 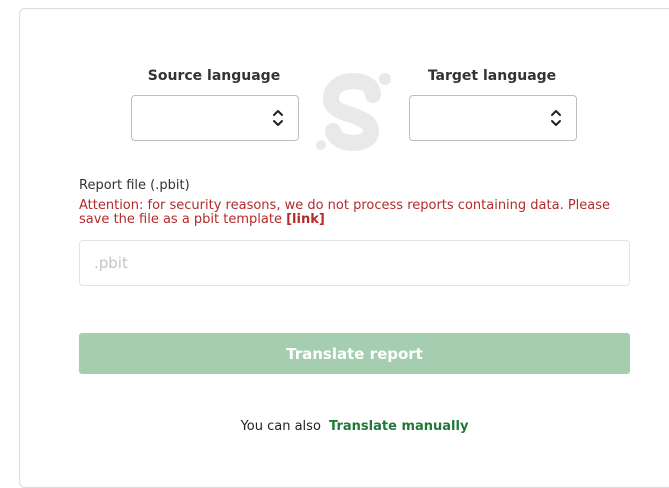 I want to click on source-language-label: Source language, so click(x=214, y=76).